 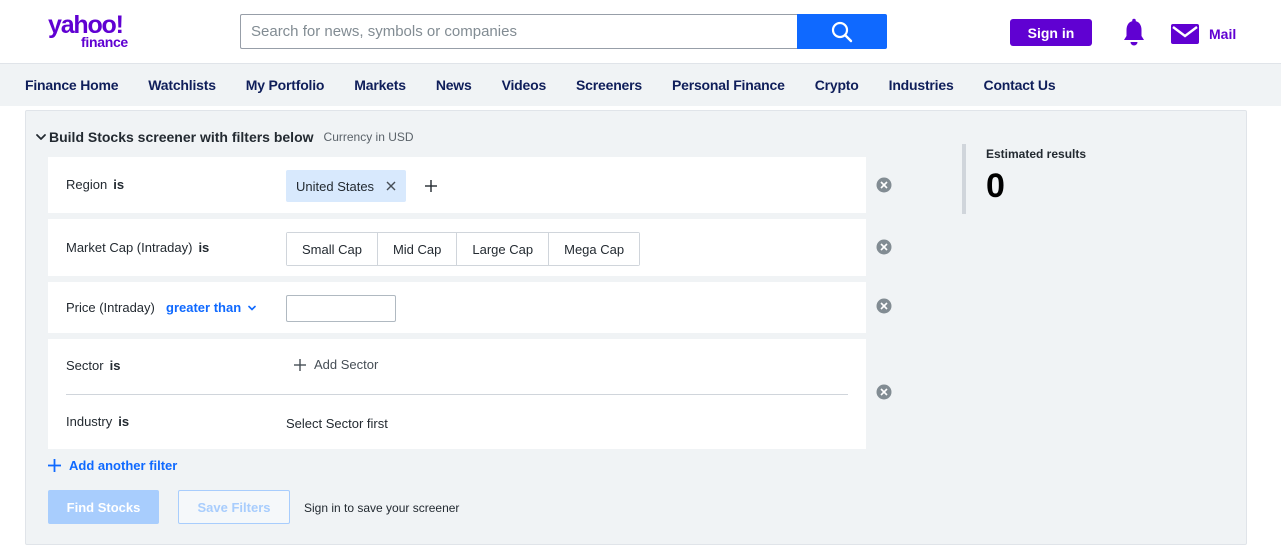 What do you see at coordinates (1223, 34) in the screenshot?
I see `mail-label: Mail` at bounding box center [1223, 34].